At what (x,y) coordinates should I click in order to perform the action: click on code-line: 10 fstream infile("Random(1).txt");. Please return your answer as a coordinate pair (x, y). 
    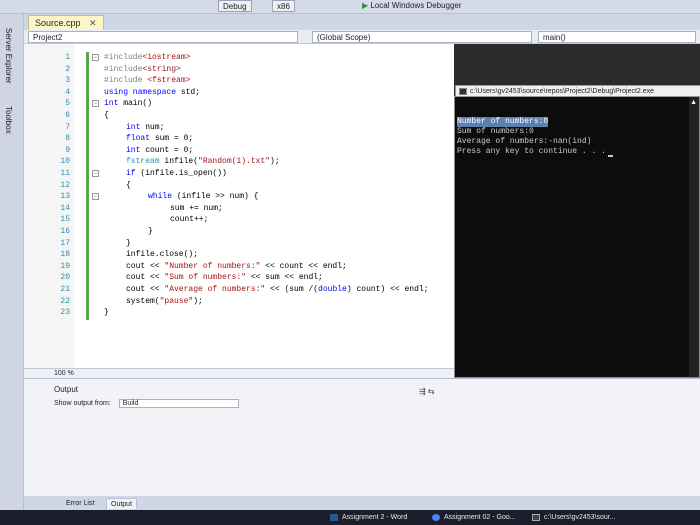
    Looking at the image, I should click on (239, 161).